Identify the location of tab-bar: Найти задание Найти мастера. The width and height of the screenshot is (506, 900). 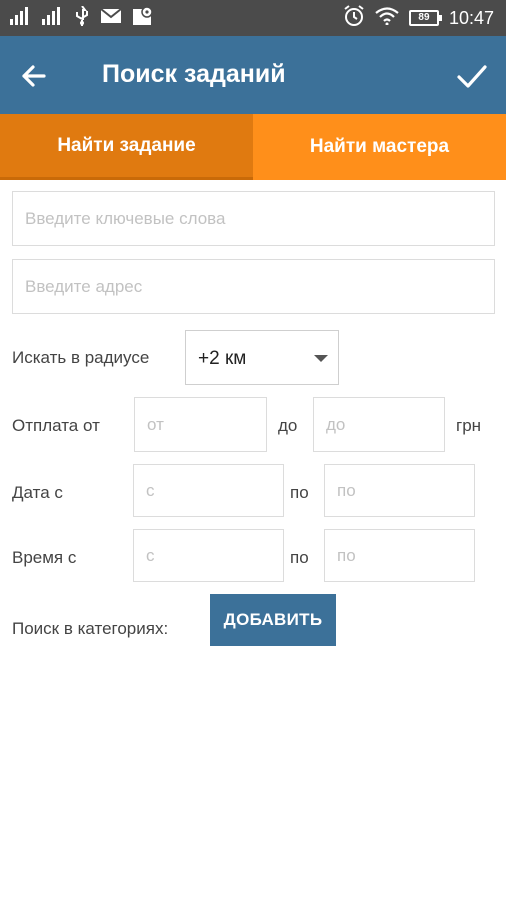
(253, 147).